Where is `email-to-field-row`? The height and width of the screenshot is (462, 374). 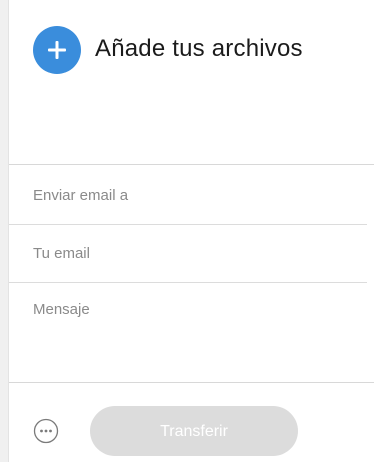 email-to-field-row is located at coordinates (188, 196).